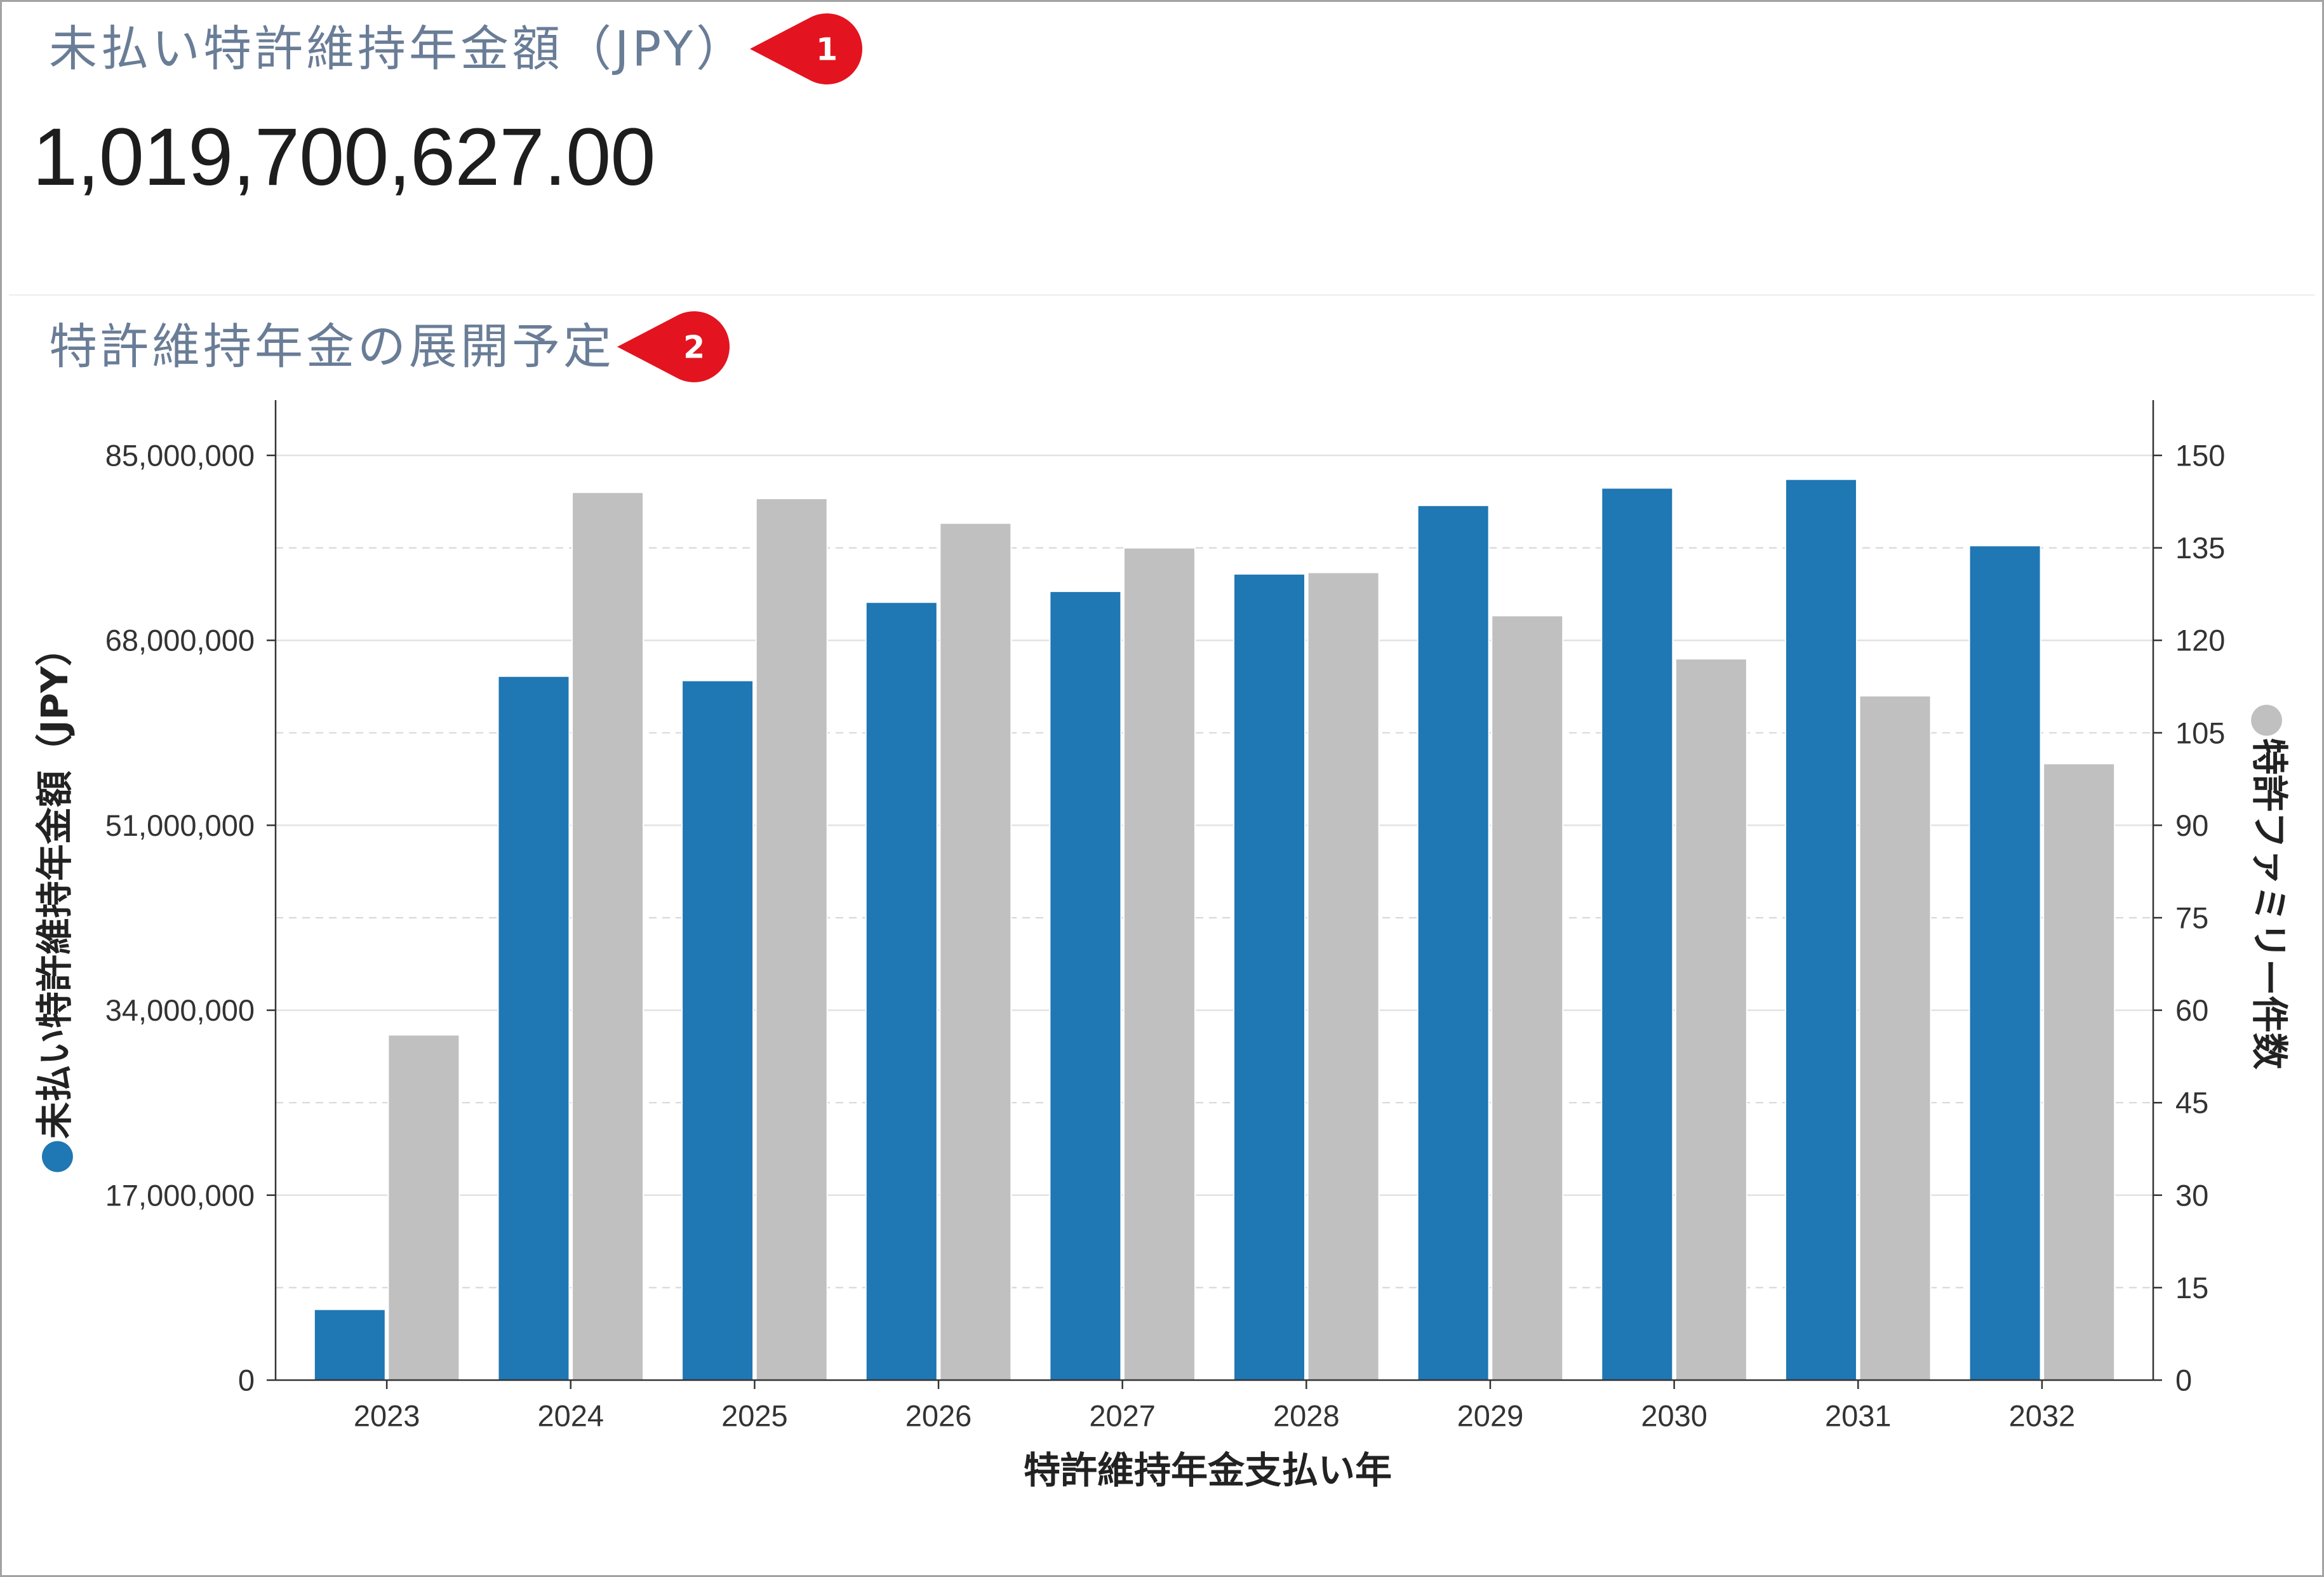 The image size is (2324, 1577). I want to click on x-tick-label: 2032, so click(2042, 1416).